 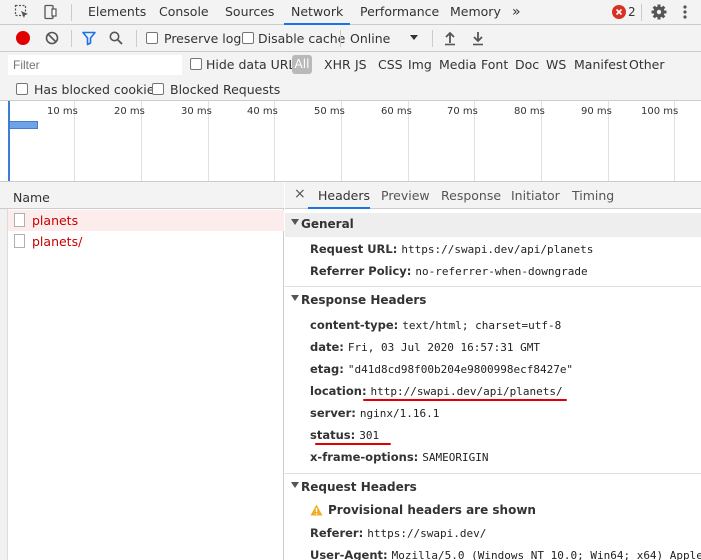 What do you see at coordinates (50, 12) in the screenshot?
I see `device-toolbar-icon` at bounding box center [50, 12].